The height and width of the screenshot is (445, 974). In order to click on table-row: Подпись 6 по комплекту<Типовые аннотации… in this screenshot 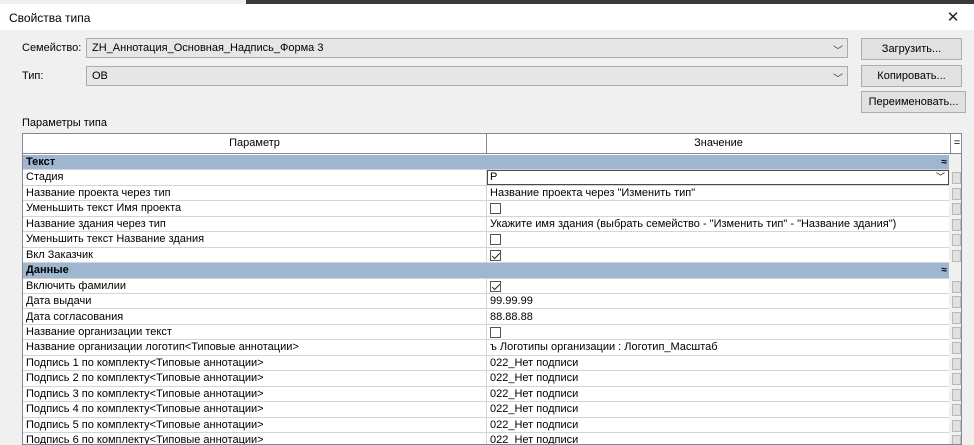, I will do `click(492, 438)`.